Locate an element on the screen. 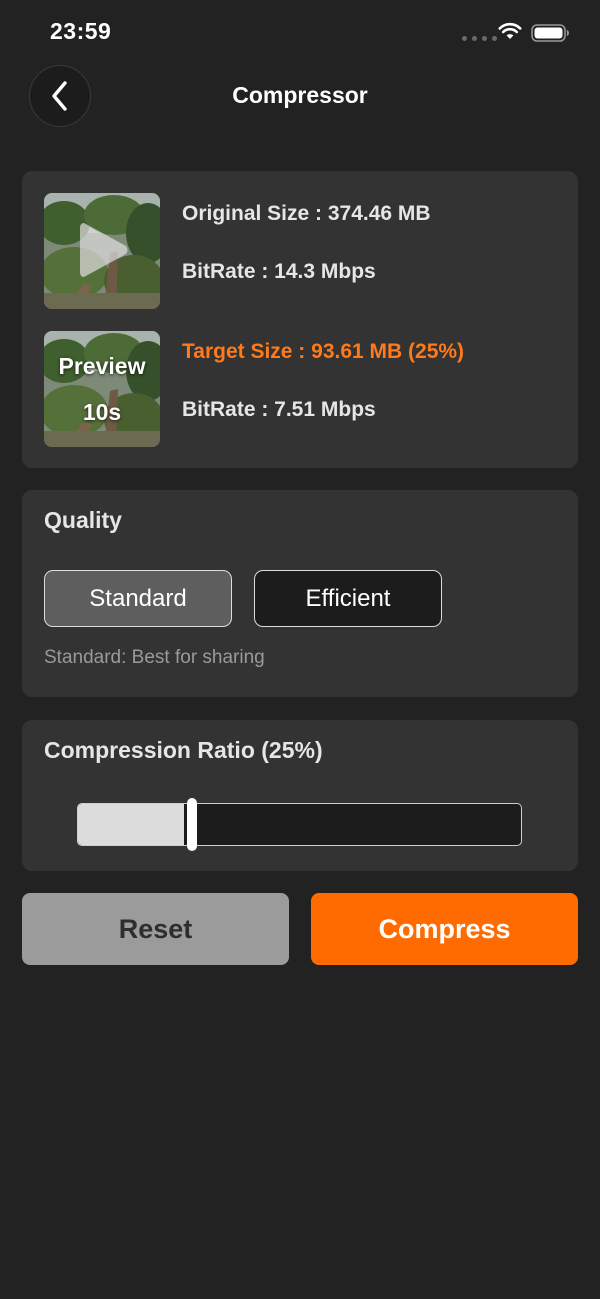  play-icon is located at coordinates (104, 250).